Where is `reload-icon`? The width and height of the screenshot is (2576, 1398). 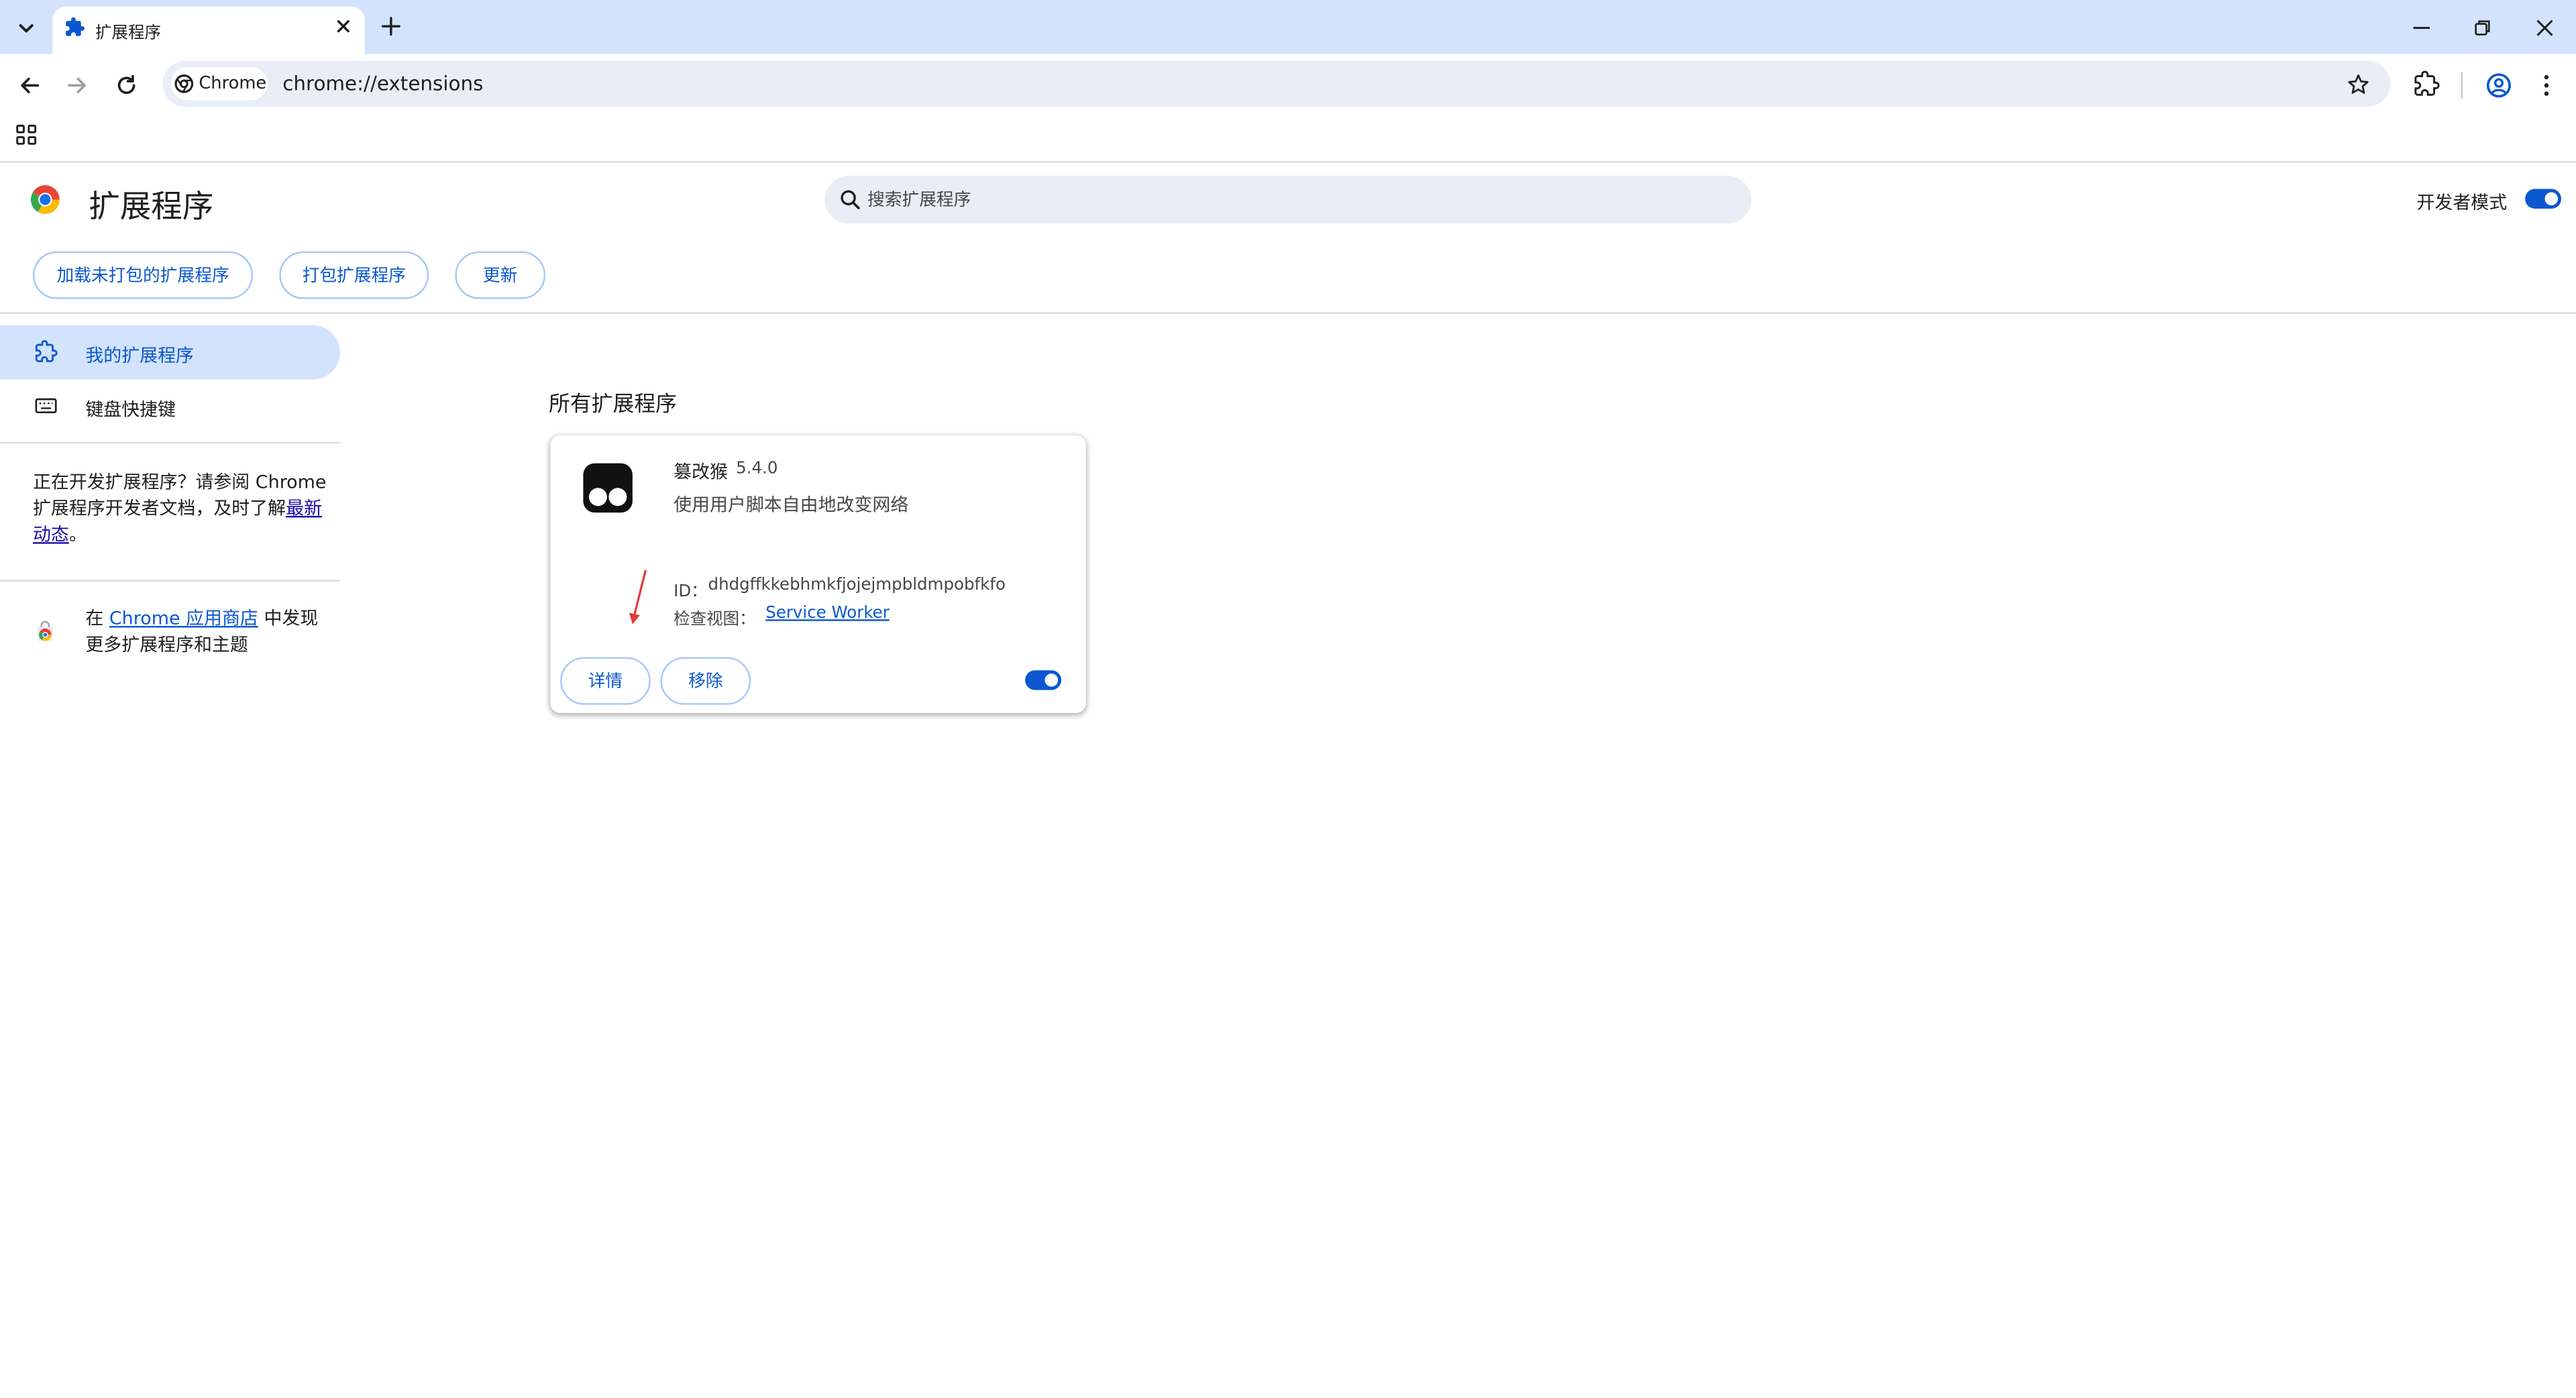 reload-icon is located at coordinates (126, 85).